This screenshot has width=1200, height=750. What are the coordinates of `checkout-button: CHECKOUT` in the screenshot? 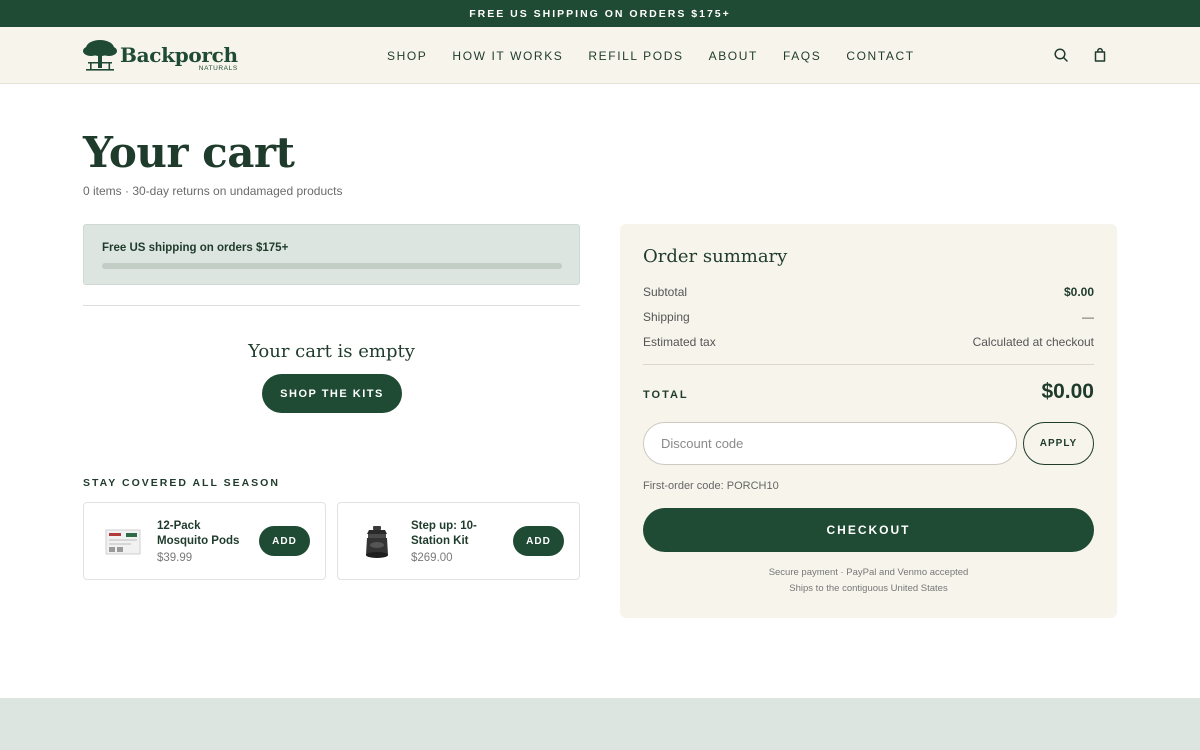 It's located at (868, 530).